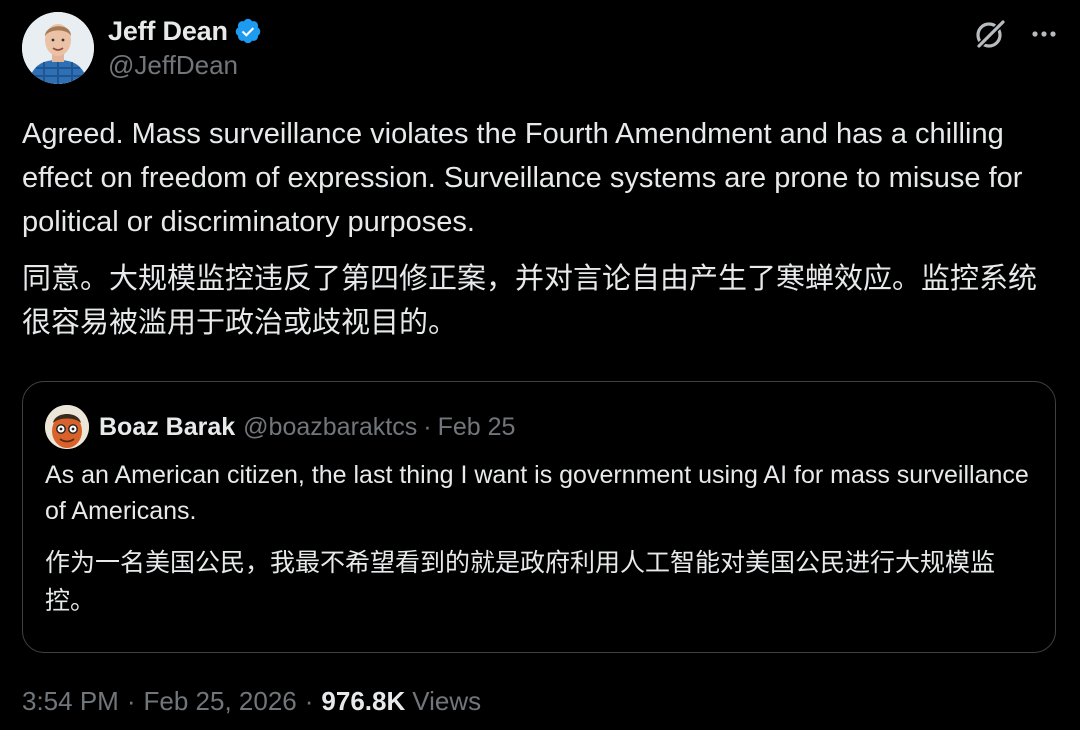  I want to click on tweet-header: Jeff Dean @JeffDean, so click(542, 48).